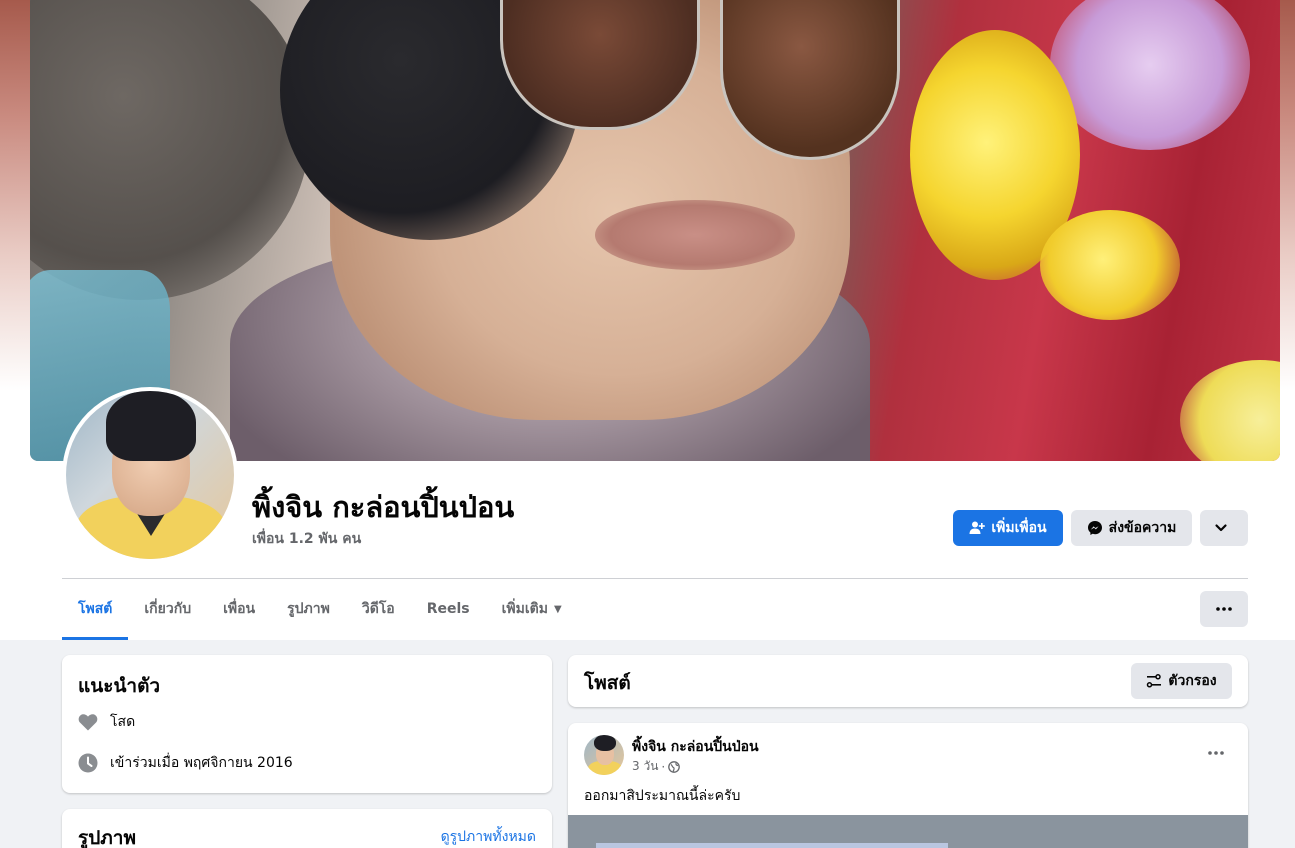 This screenshot has height=848, width=1295. Describe the element at coordinates (977, 527) in the screenshot. I see `add-friend-icon` at that location.